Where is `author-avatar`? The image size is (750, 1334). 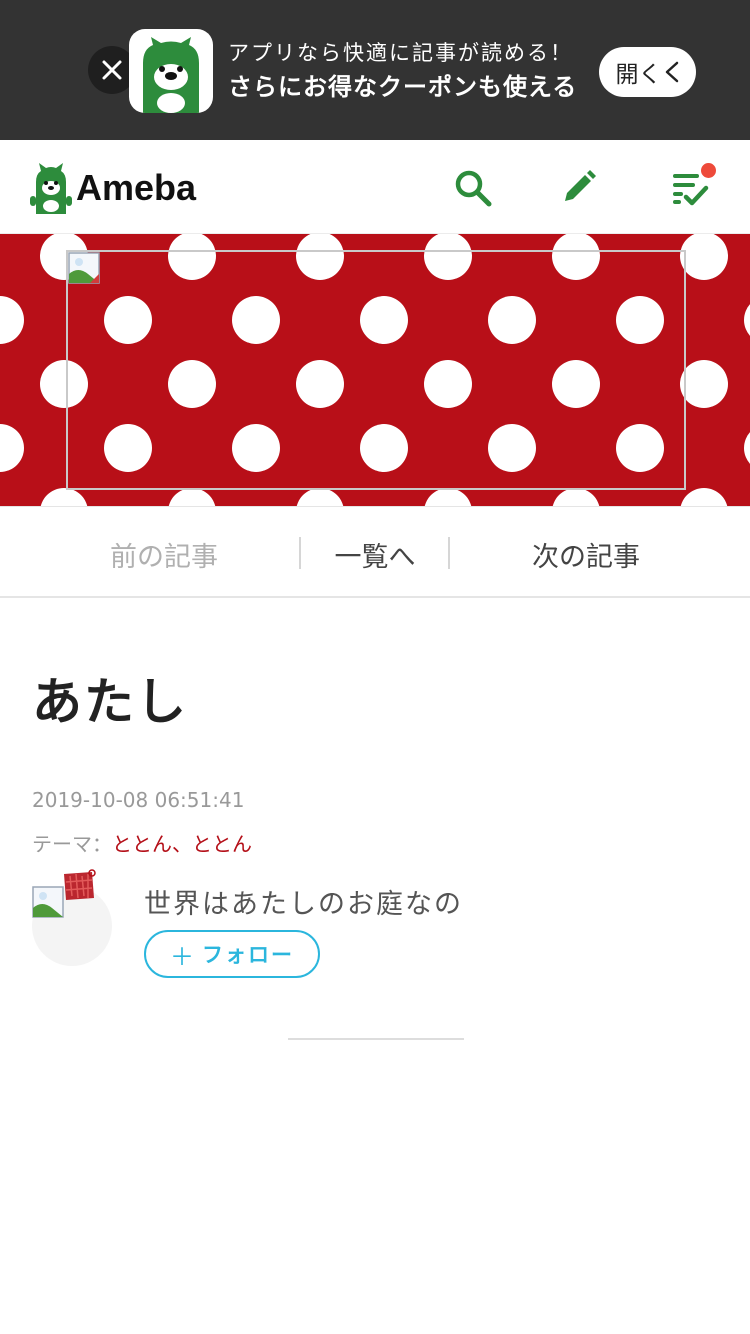
author-avatar is located at coordinates (72, 917).